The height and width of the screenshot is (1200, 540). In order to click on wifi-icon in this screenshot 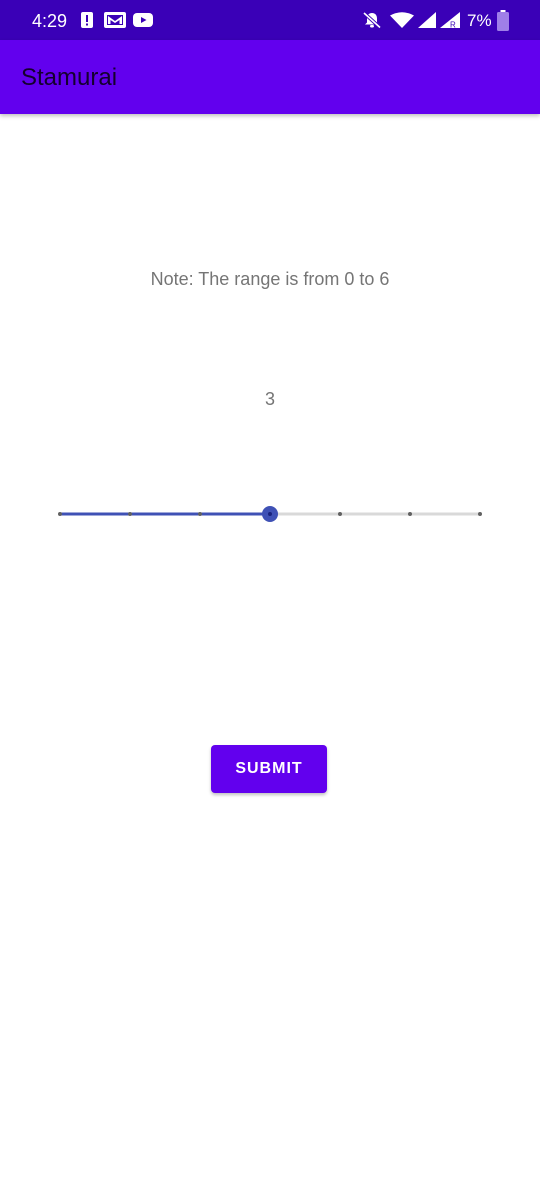, I will do `click(402, 20)`.